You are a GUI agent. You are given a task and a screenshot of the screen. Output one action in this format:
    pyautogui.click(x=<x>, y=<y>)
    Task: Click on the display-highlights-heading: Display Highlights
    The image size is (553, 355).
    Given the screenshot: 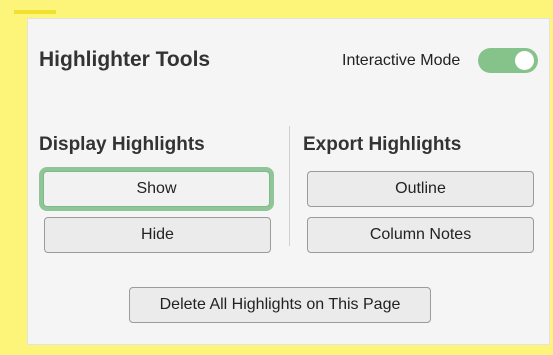 What is the action you would take?
    pyautogui.click(x=122, y=144)
    